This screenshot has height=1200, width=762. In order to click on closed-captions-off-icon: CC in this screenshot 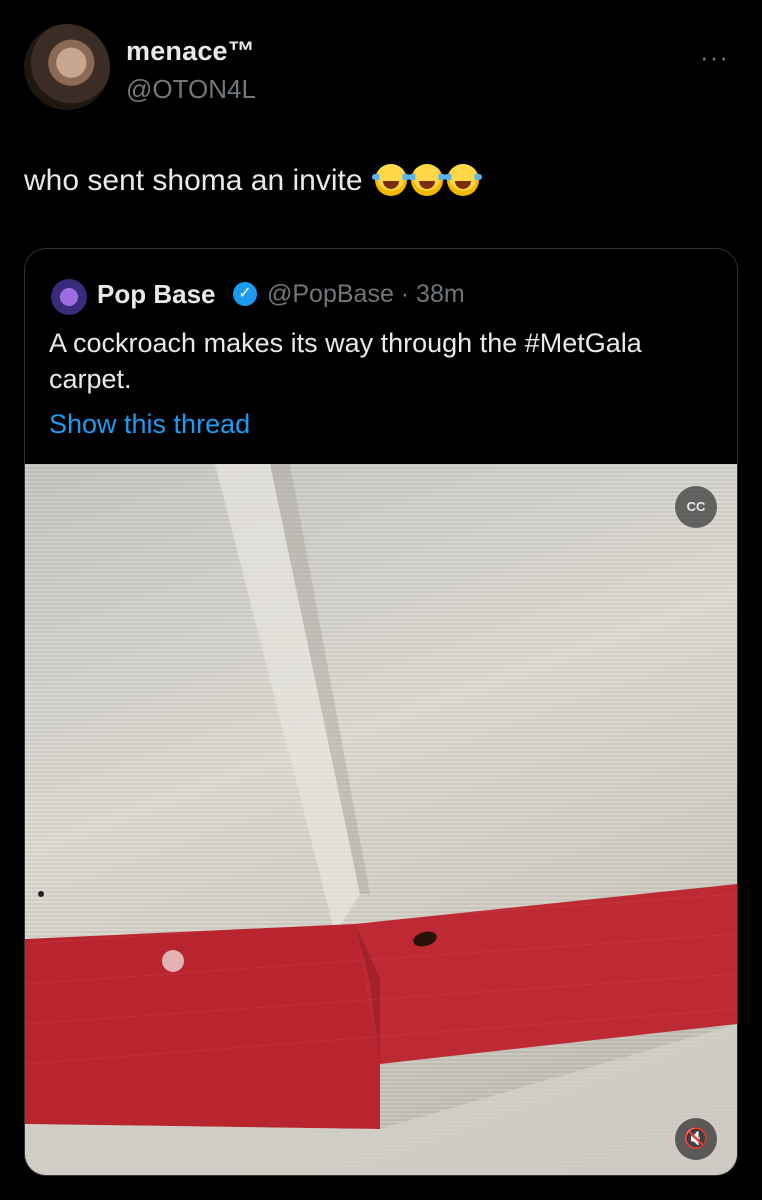, I will do `click(696, 507)`.